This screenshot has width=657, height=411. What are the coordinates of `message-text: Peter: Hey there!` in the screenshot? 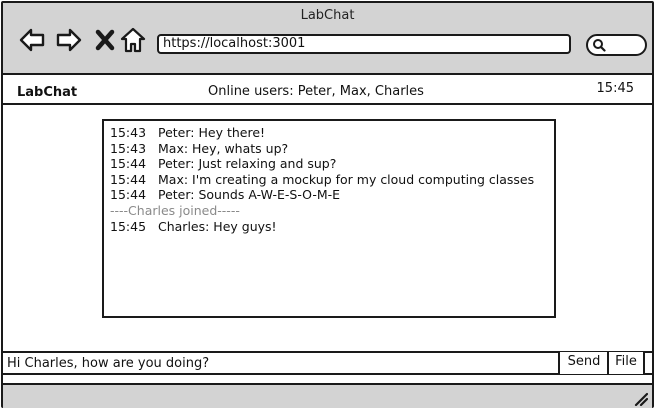 It's located at (212, 132).